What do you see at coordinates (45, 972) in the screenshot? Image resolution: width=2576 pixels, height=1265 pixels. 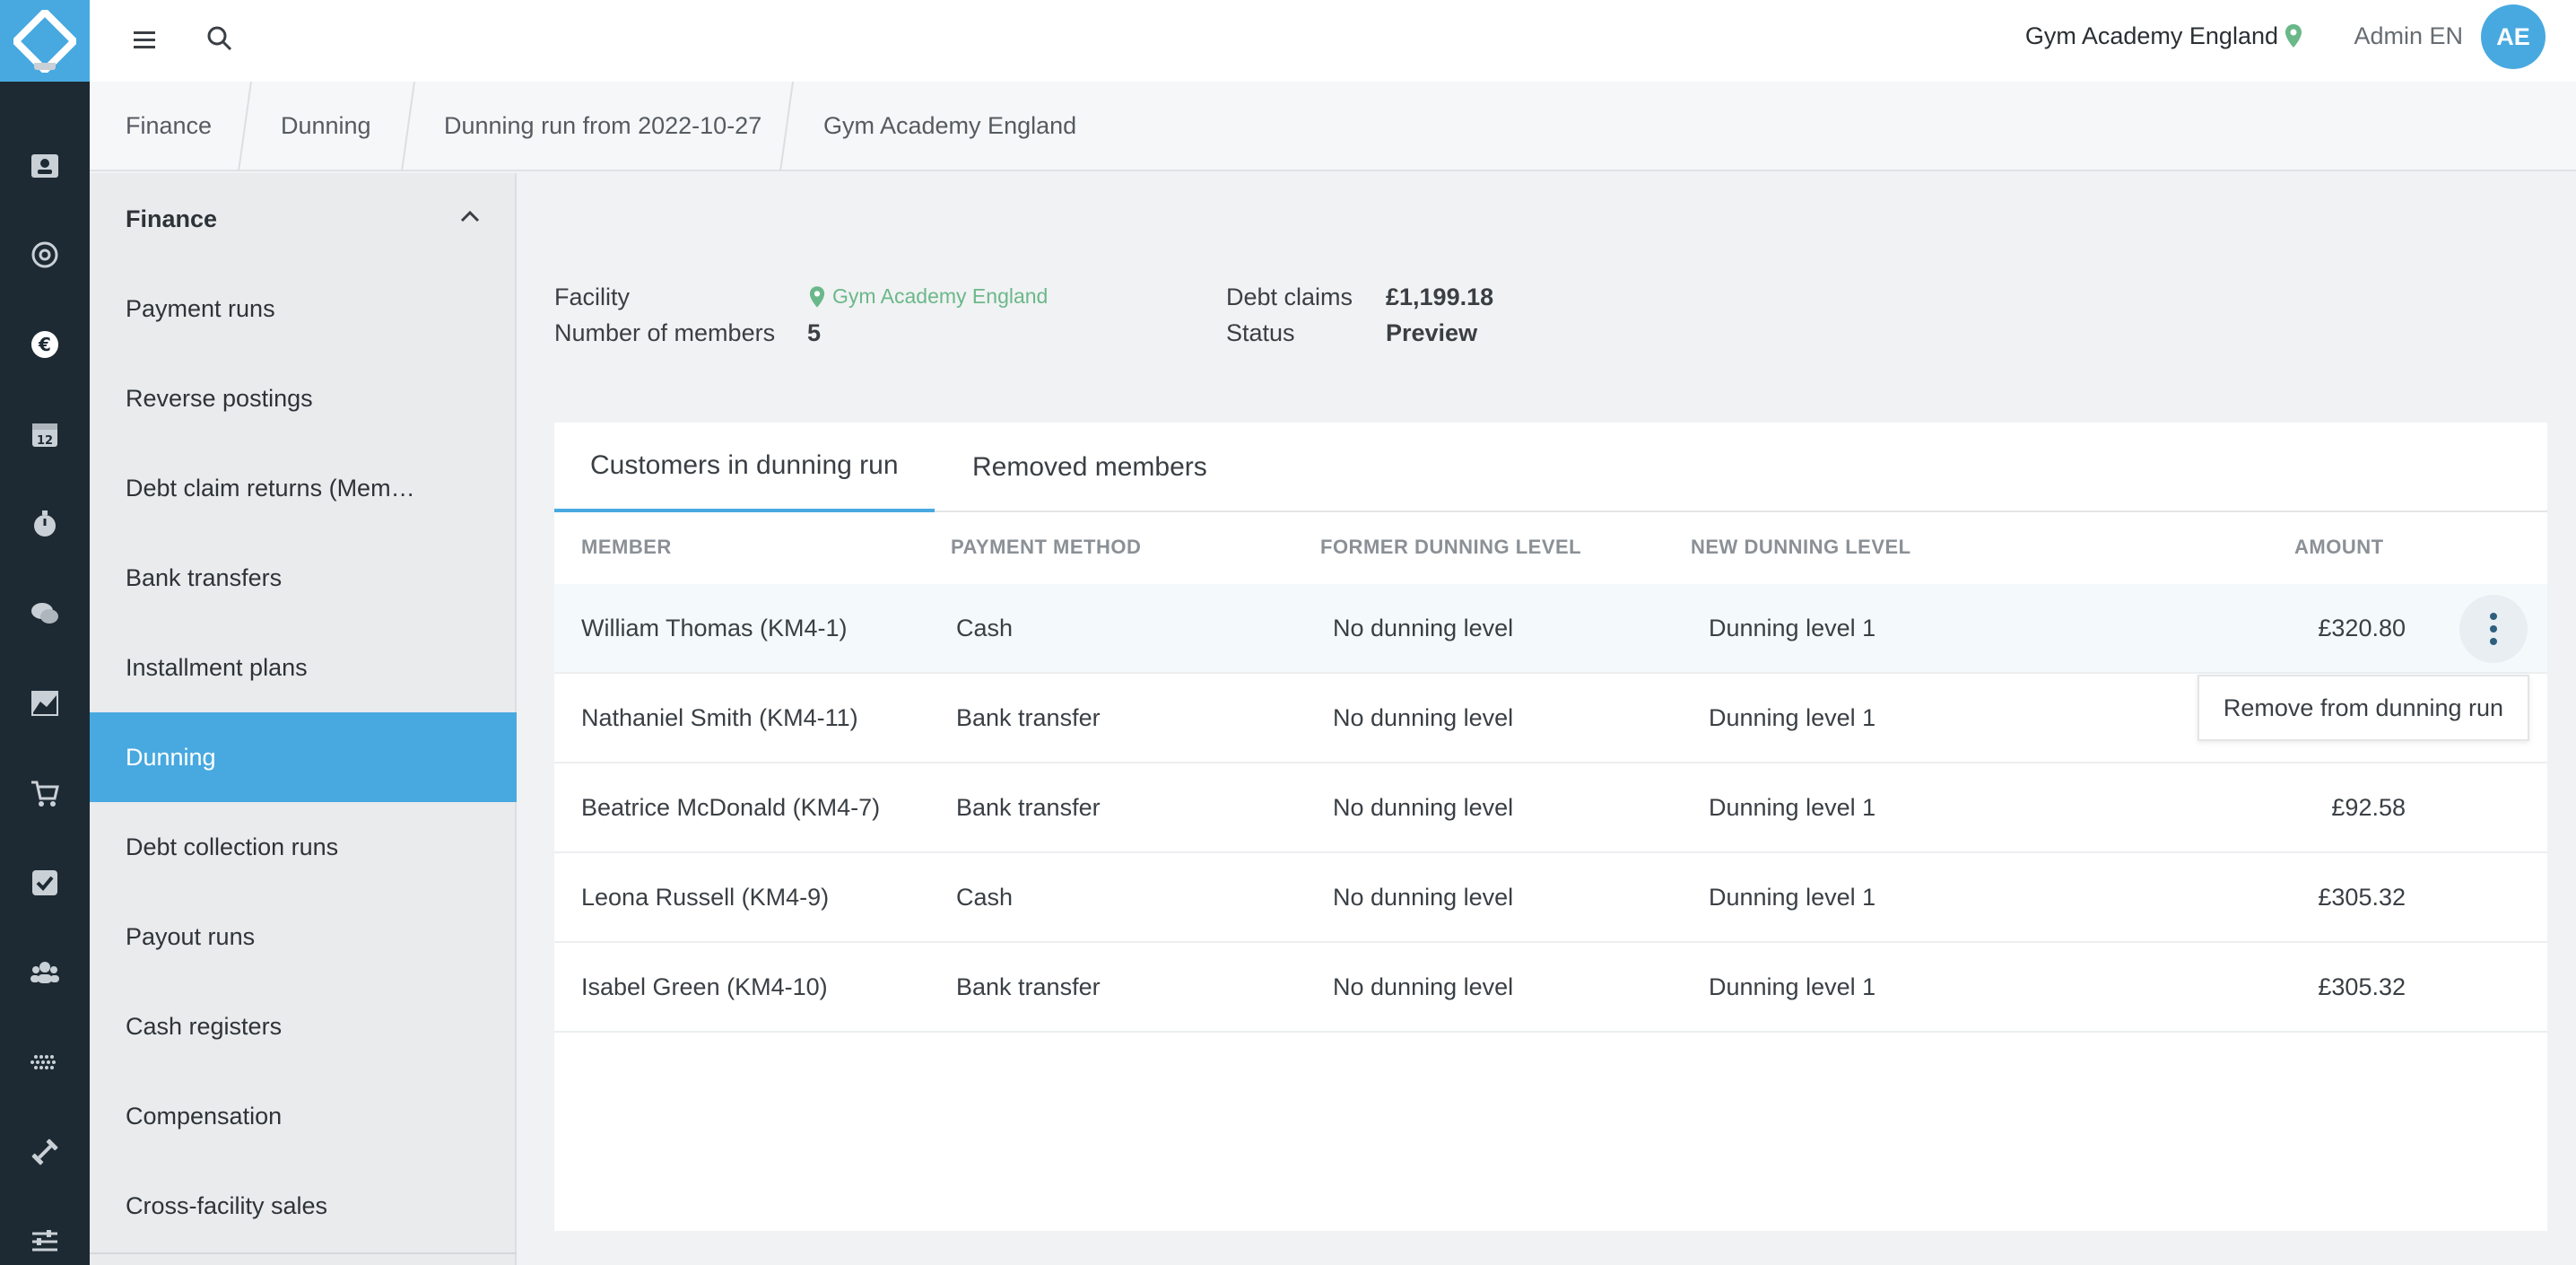 I see `rail-item-members` at bounding box center [45, 972].